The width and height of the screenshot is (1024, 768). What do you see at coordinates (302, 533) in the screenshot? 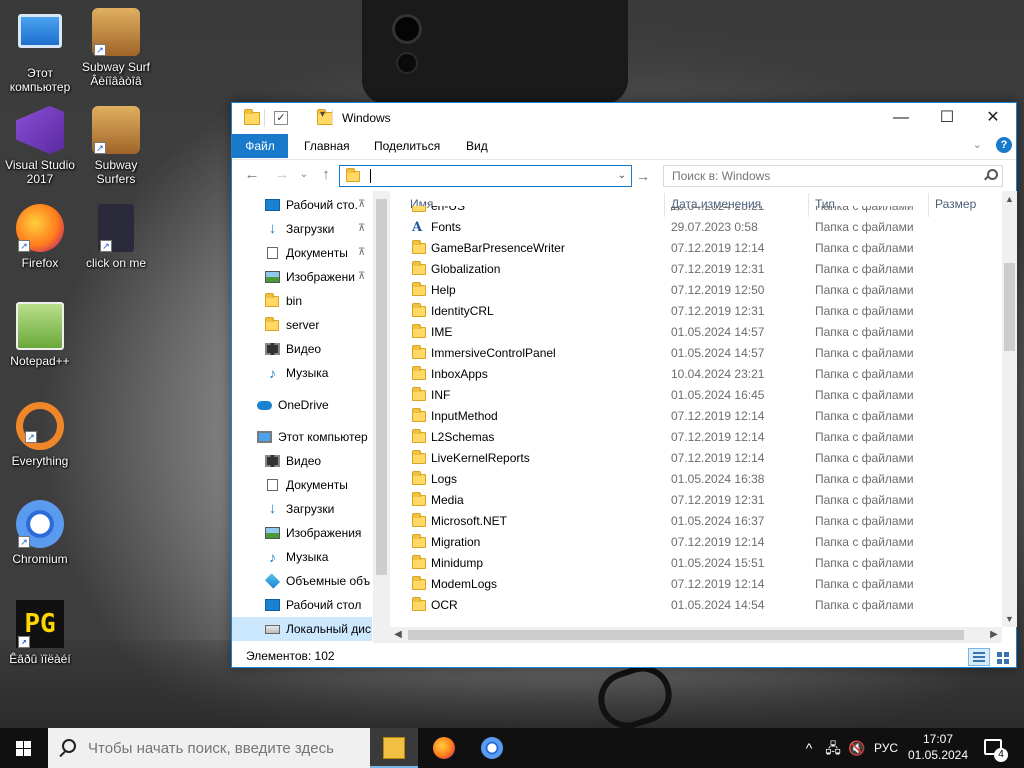
I see `navpane-item-pictures: Изображения` at bounding box center [302, 533].